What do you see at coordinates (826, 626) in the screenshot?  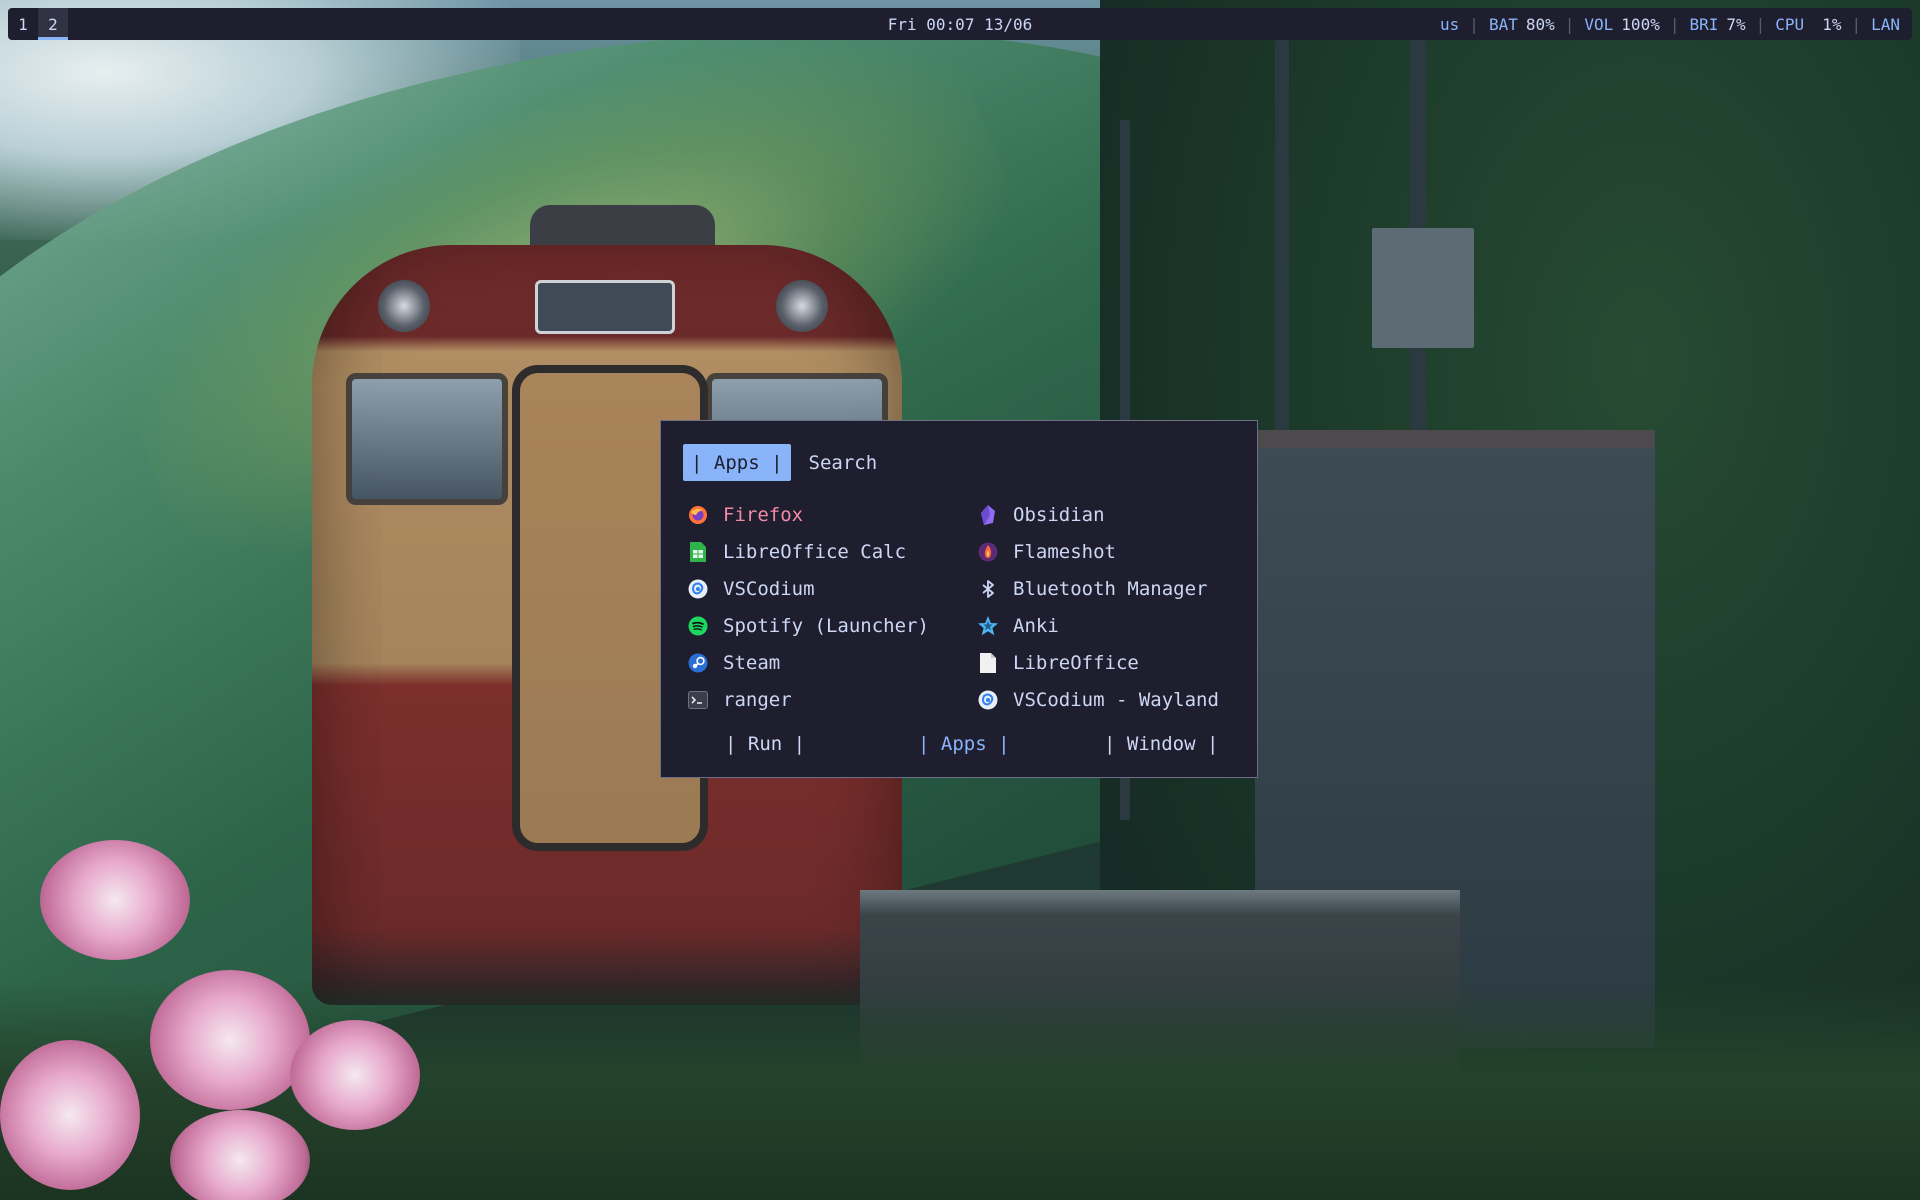 I see `app-label: Spotify (Launcher)` at bounding box center [826, 626].